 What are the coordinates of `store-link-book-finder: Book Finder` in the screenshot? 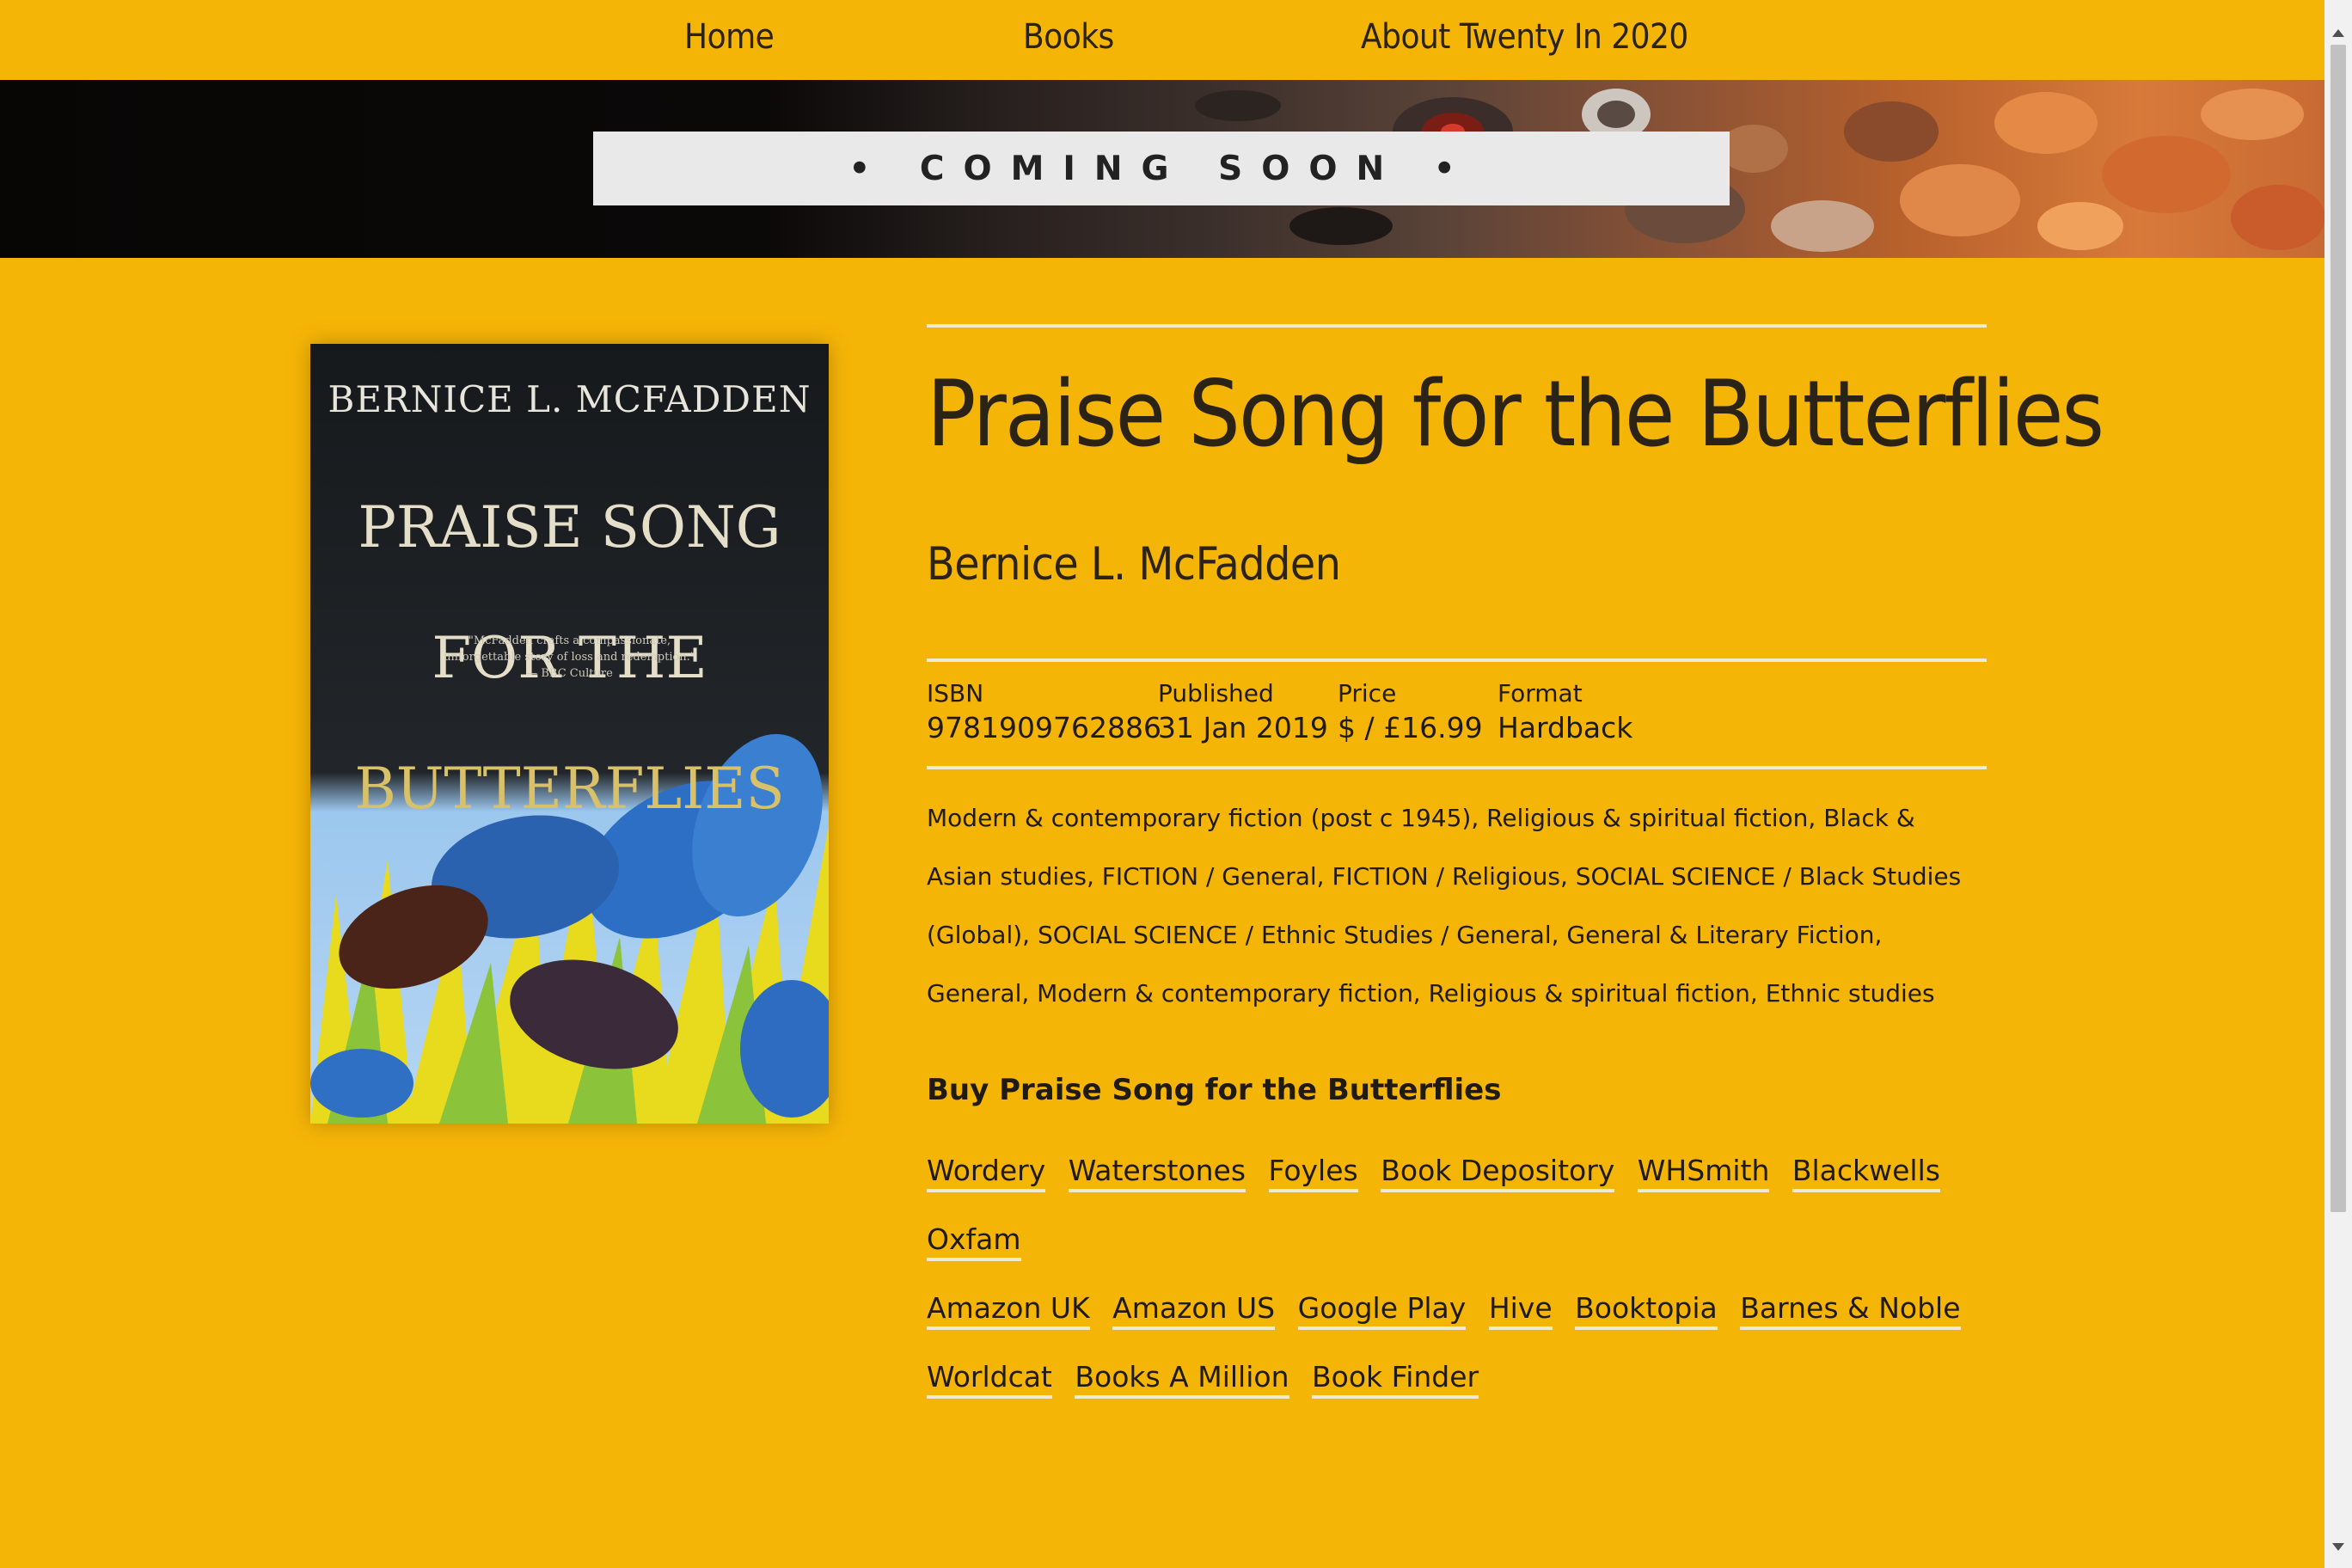 It's located at (1395, 1379).